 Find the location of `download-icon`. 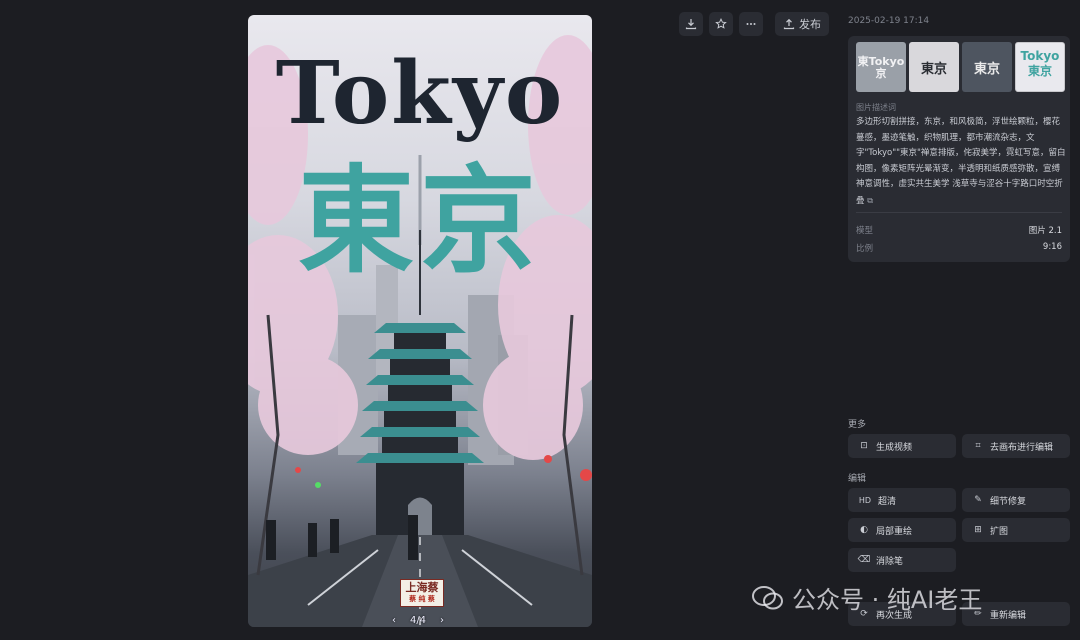

download-icon is located at coordinates (691, 24).